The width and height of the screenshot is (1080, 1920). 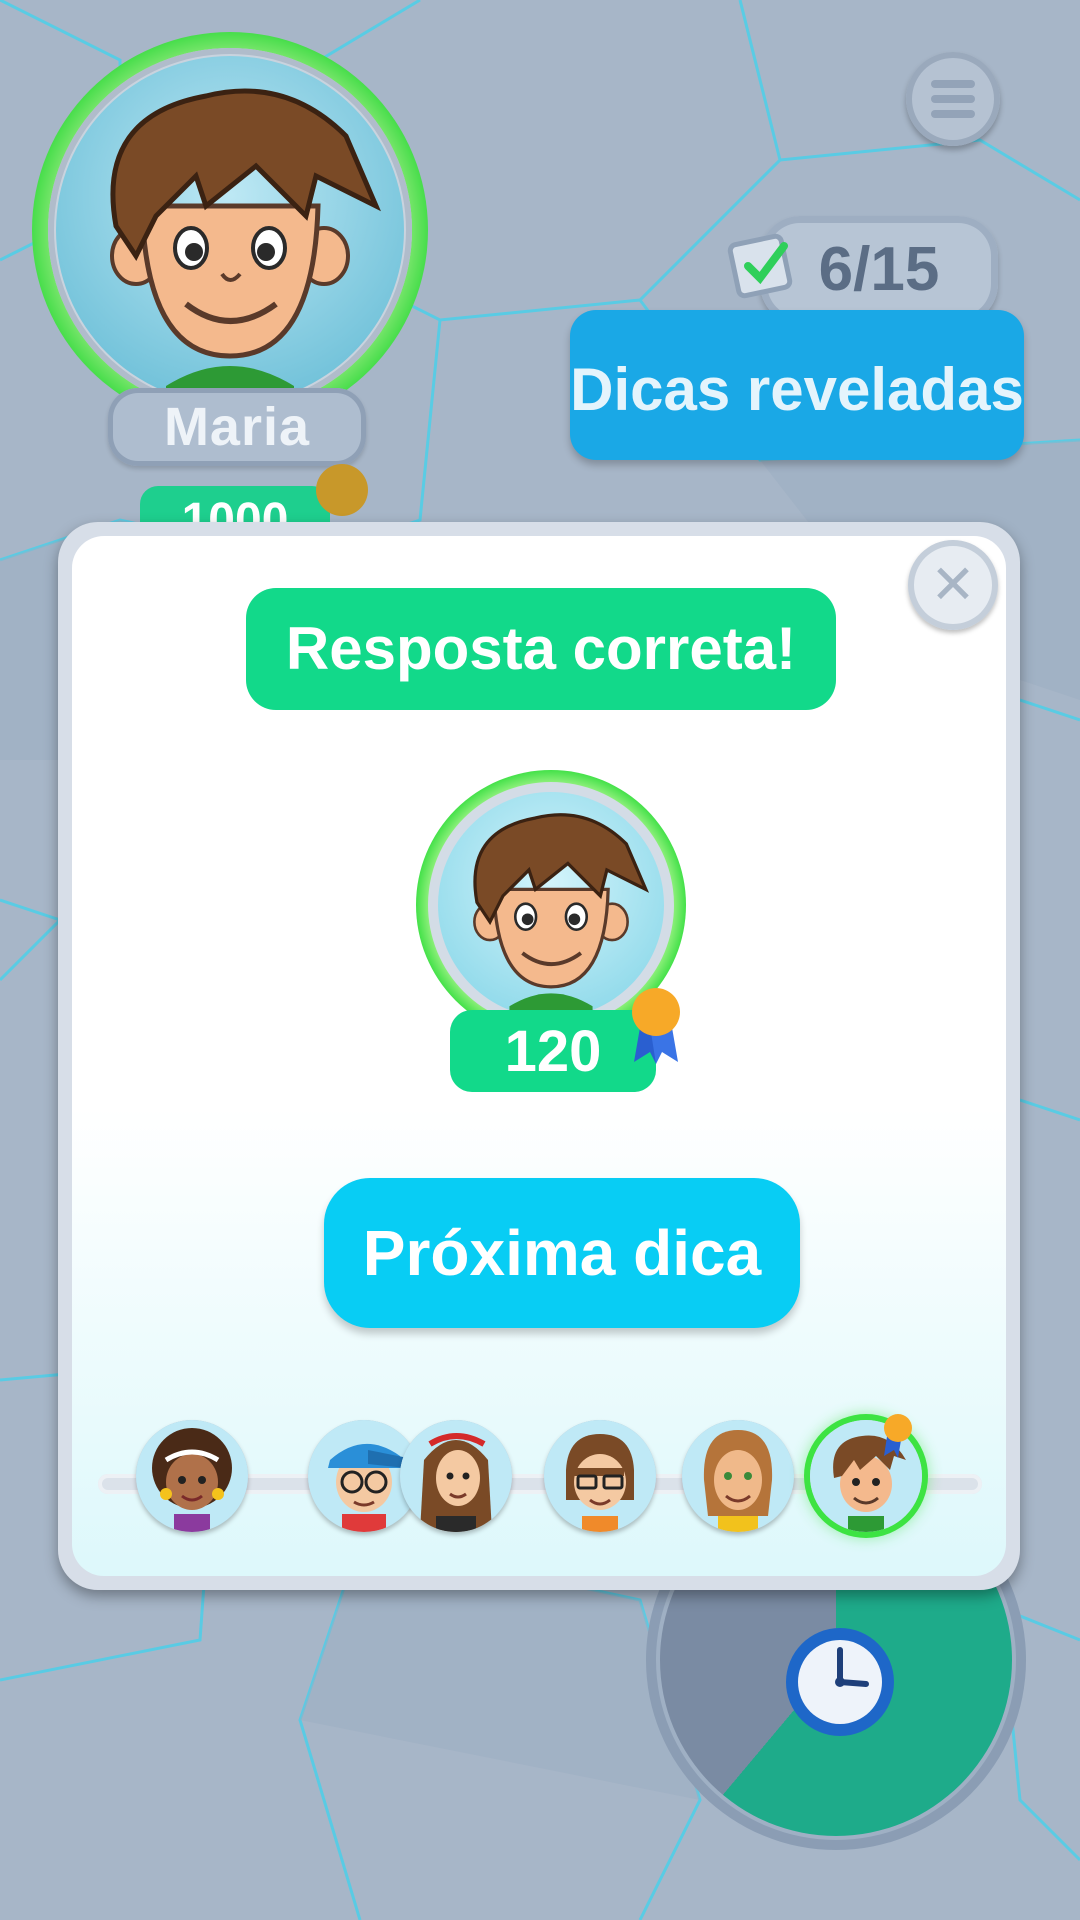 I want to click on girl-curly-hair-avatar-icon, so click(x=192, y=1476).